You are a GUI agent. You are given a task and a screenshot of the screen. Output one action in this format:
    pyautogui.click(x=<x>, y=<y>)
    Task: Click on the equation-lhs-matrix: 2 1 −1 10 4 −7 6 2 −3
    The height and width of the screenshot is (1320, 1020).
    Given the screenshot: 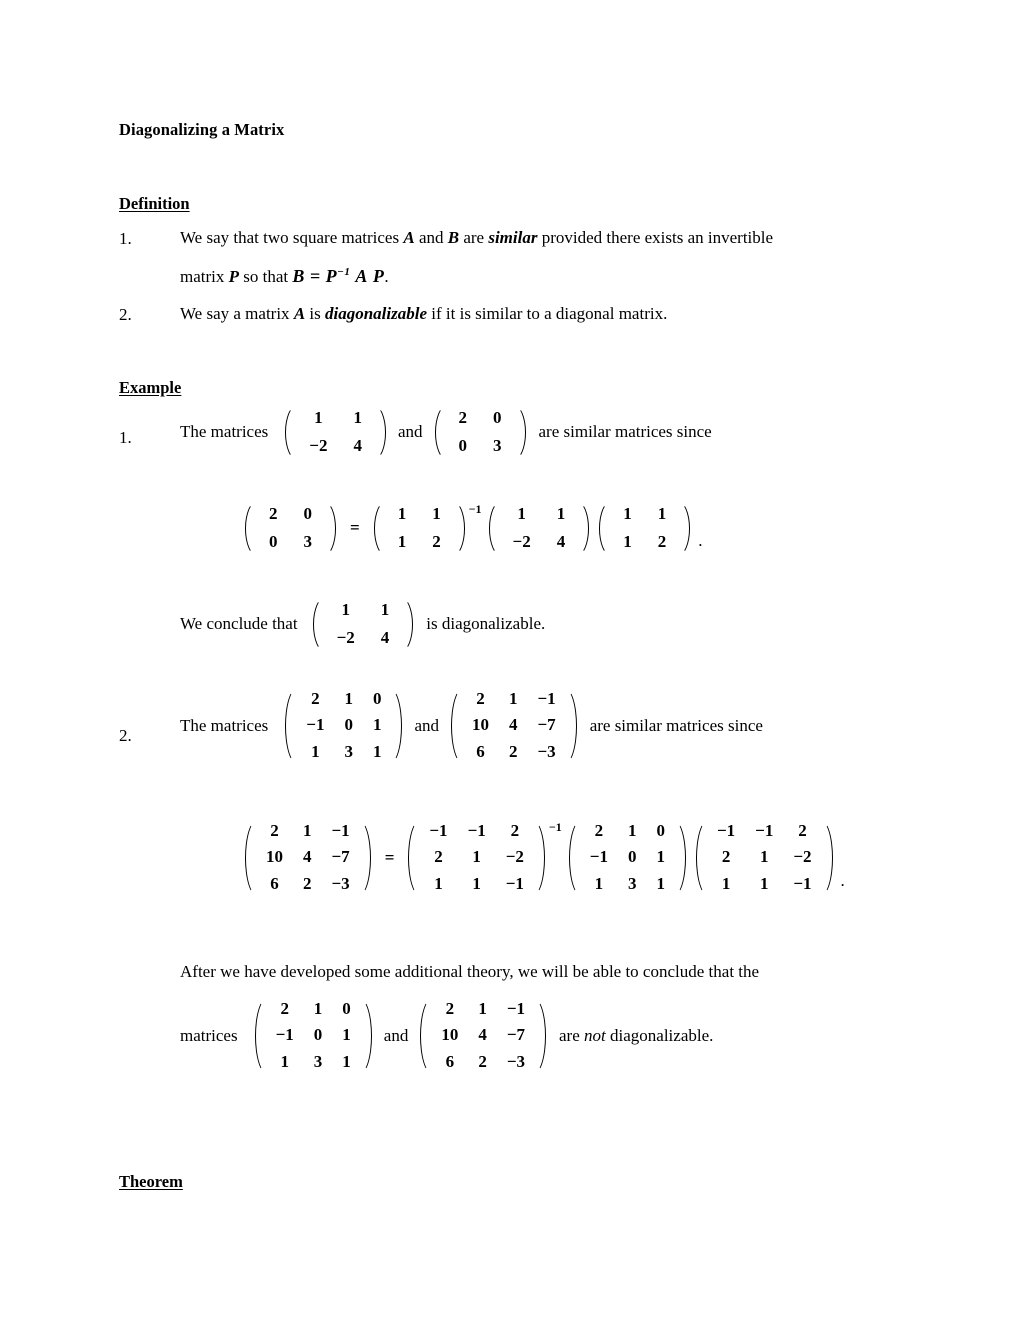 What is the action you would take?
    pyautogui.click(x=308, y=857)
    